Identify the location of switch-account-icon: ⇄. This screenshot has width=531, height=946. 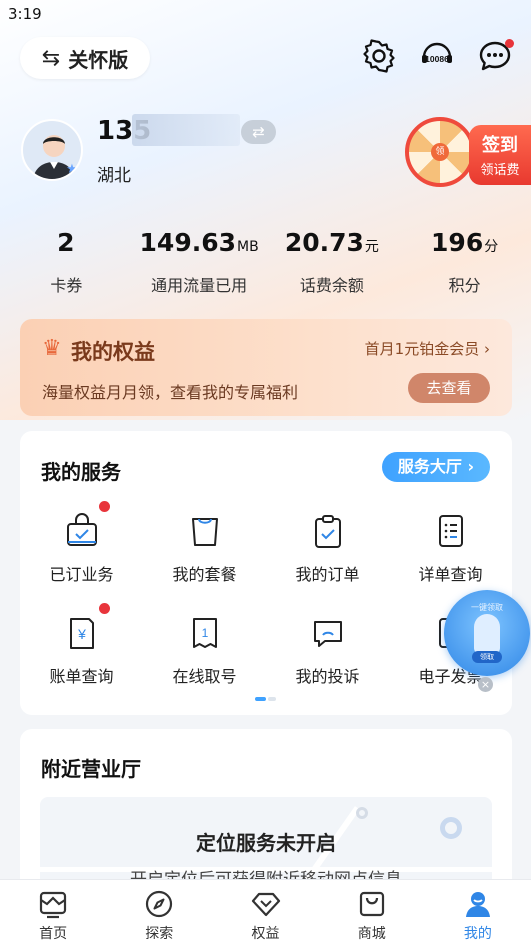
(258, 132).